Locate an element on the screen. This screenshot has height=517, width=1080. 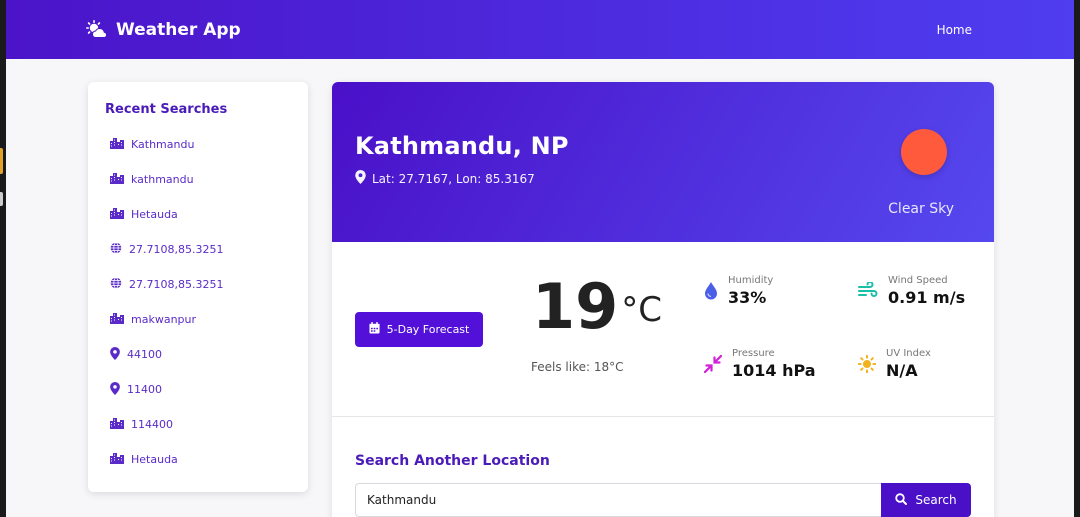
wind-icon is located at coordinates (868, 288).